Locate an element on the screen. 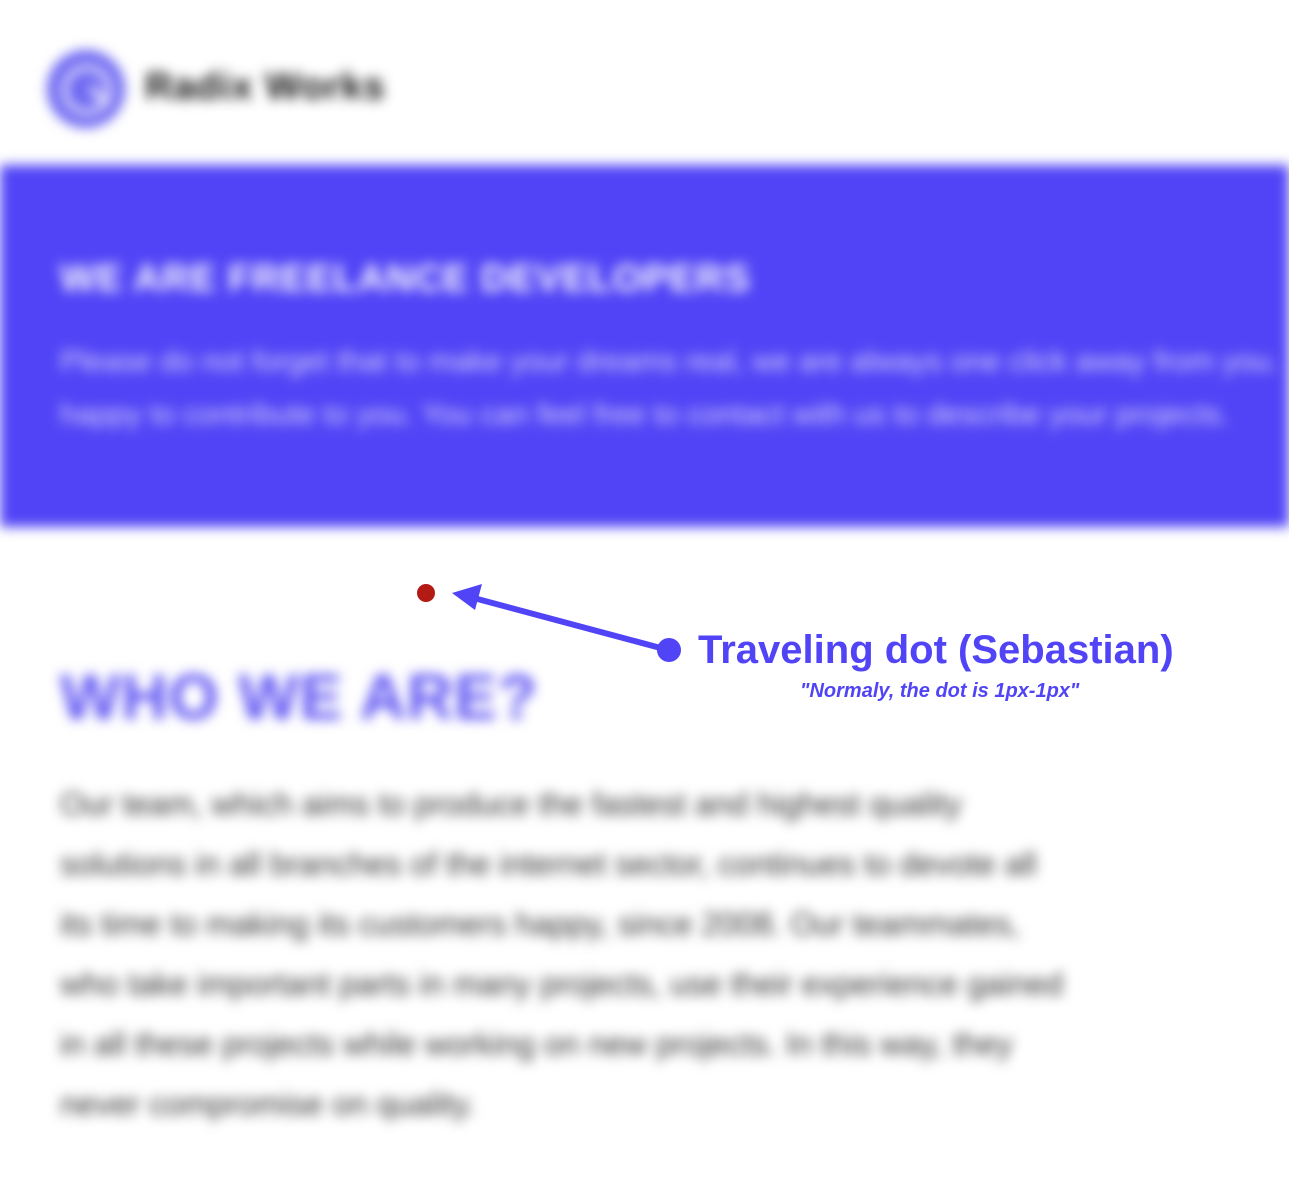  brand-name: Radix Works is located at coordinates (265, 87).